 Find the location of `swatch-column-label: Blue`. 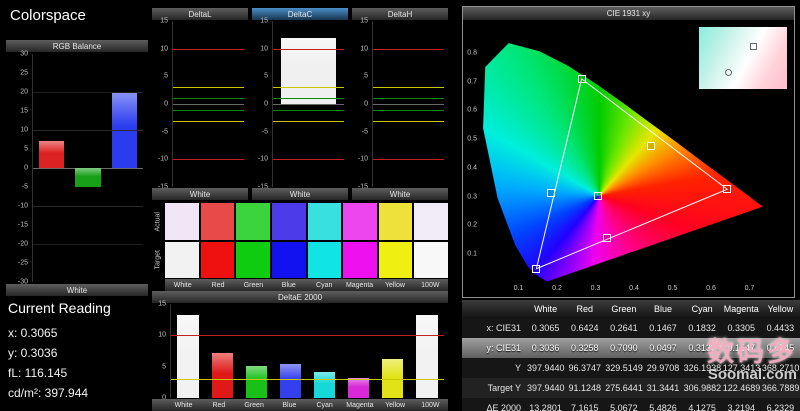

swatch-column-label: Blue is located at coordinates (288, 285).